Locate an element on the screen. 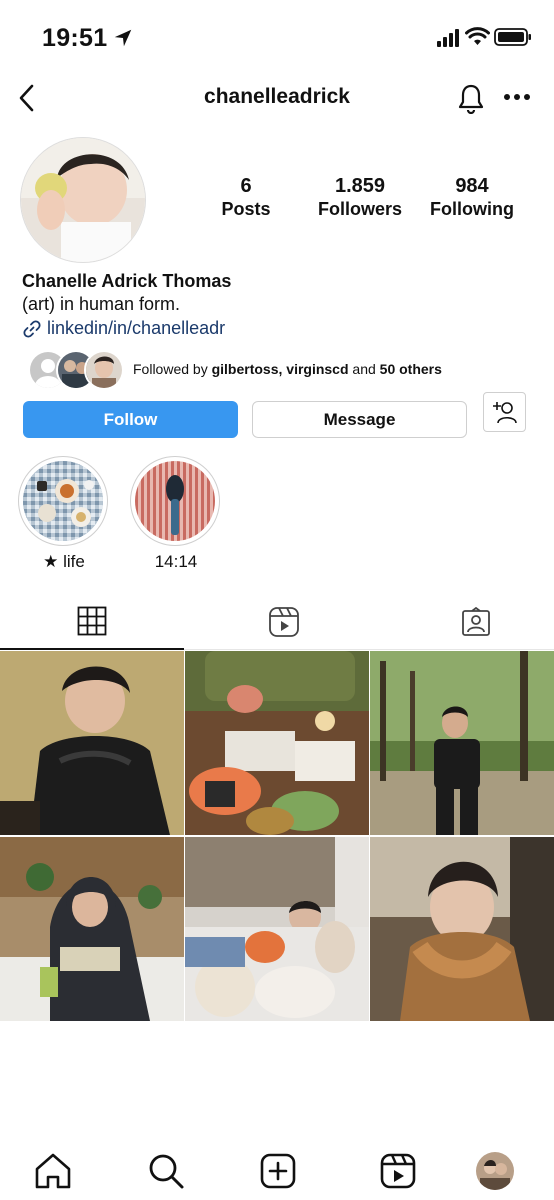 This screenshot has height=1200, width=554. location-arrow-icon is located at coordinates (123, 38).